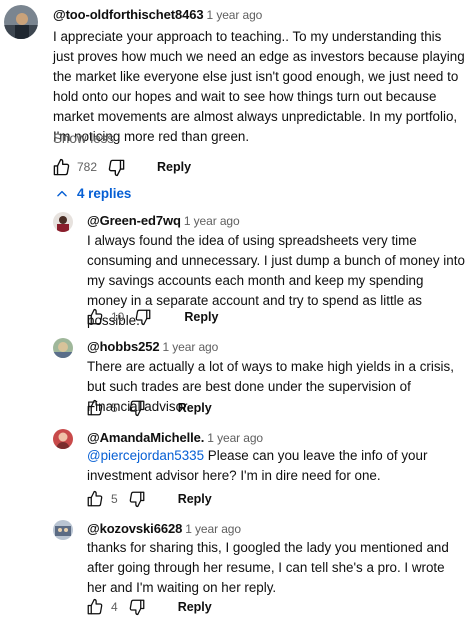  What do you see at coordinates (123, 346) in the screenshot?
I see `author-name: @hobbs252` at bounding box center [123, 346].